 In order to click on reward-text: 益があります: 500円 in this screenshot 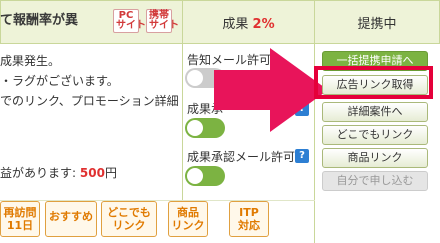, I will do `click(58, 172)`.